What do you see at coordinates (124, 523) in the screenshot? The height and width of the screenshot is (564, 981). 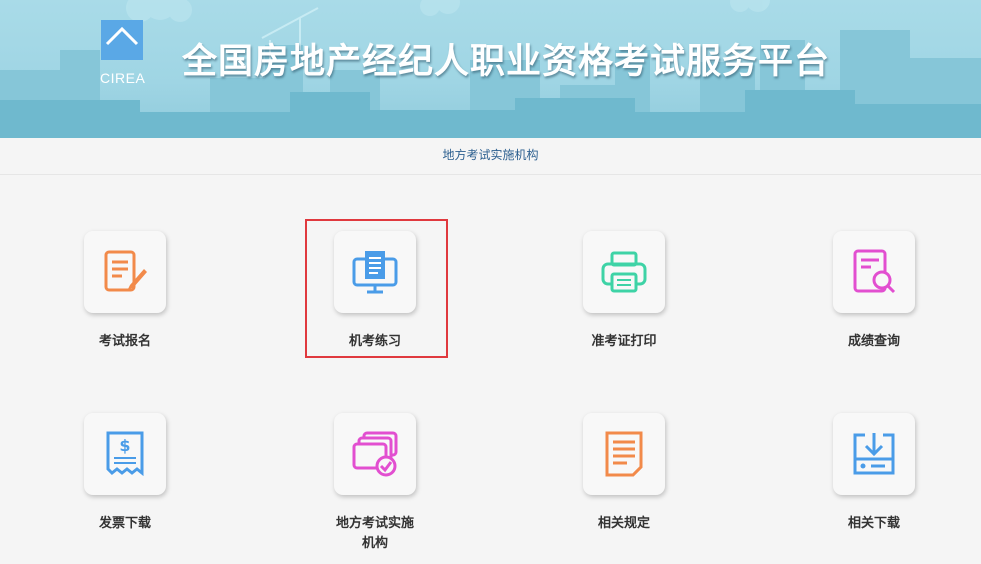 I see `tile-label: 发票下载` at bounding box center [124, 523].